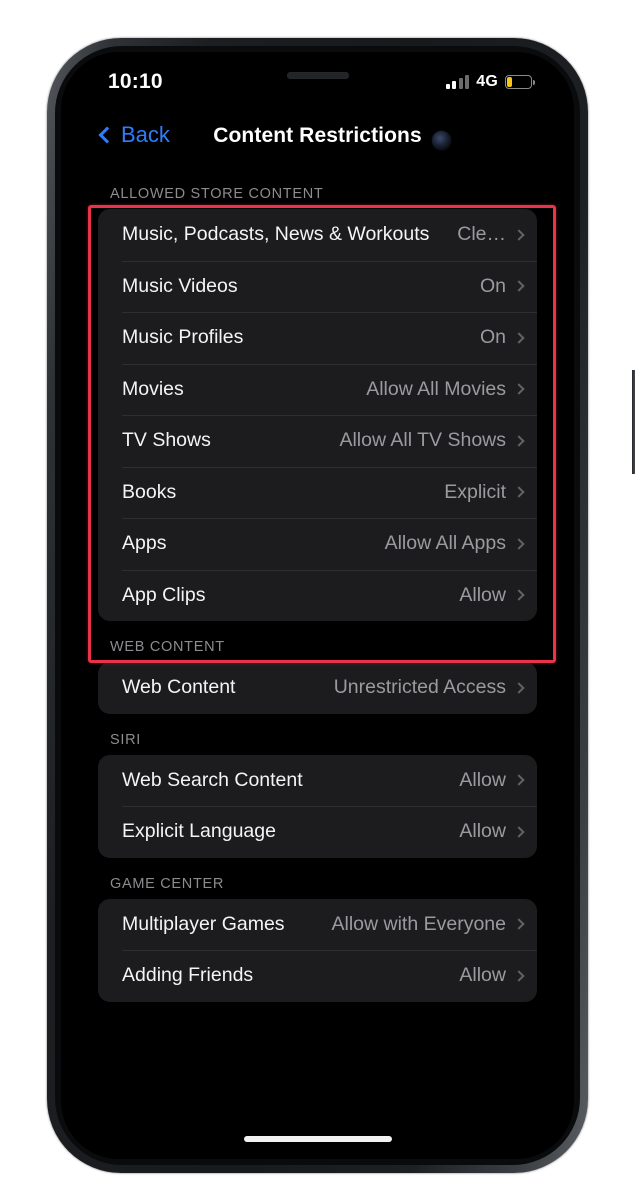 The width and height of the screenshot is (635, 1200). Describe the element at coordinates (167, 647) in the screenshot. I see `section-header: WEB CONTENT` at that location.